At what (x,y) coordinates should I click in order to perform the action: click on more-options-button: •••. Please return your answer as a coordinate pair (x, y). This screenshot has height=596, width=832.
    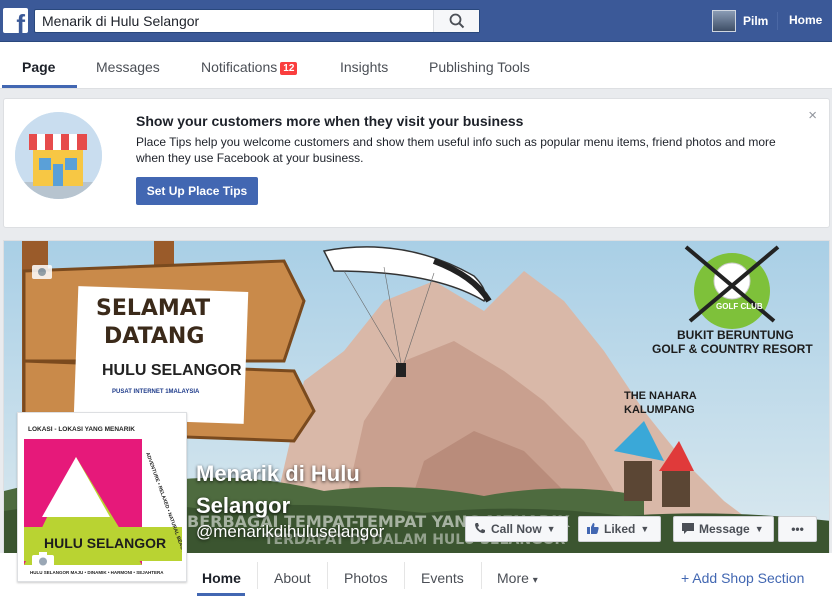
    Looking at the image, I should click on (797, 529).